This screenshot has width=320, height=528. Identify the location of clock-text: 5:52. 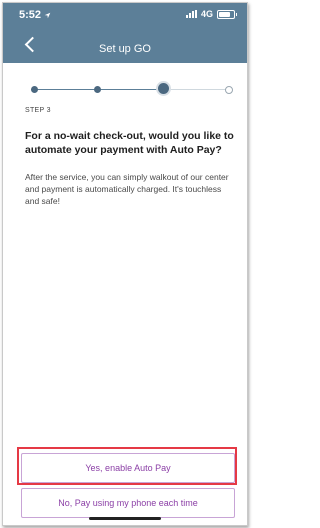
(30, 15).